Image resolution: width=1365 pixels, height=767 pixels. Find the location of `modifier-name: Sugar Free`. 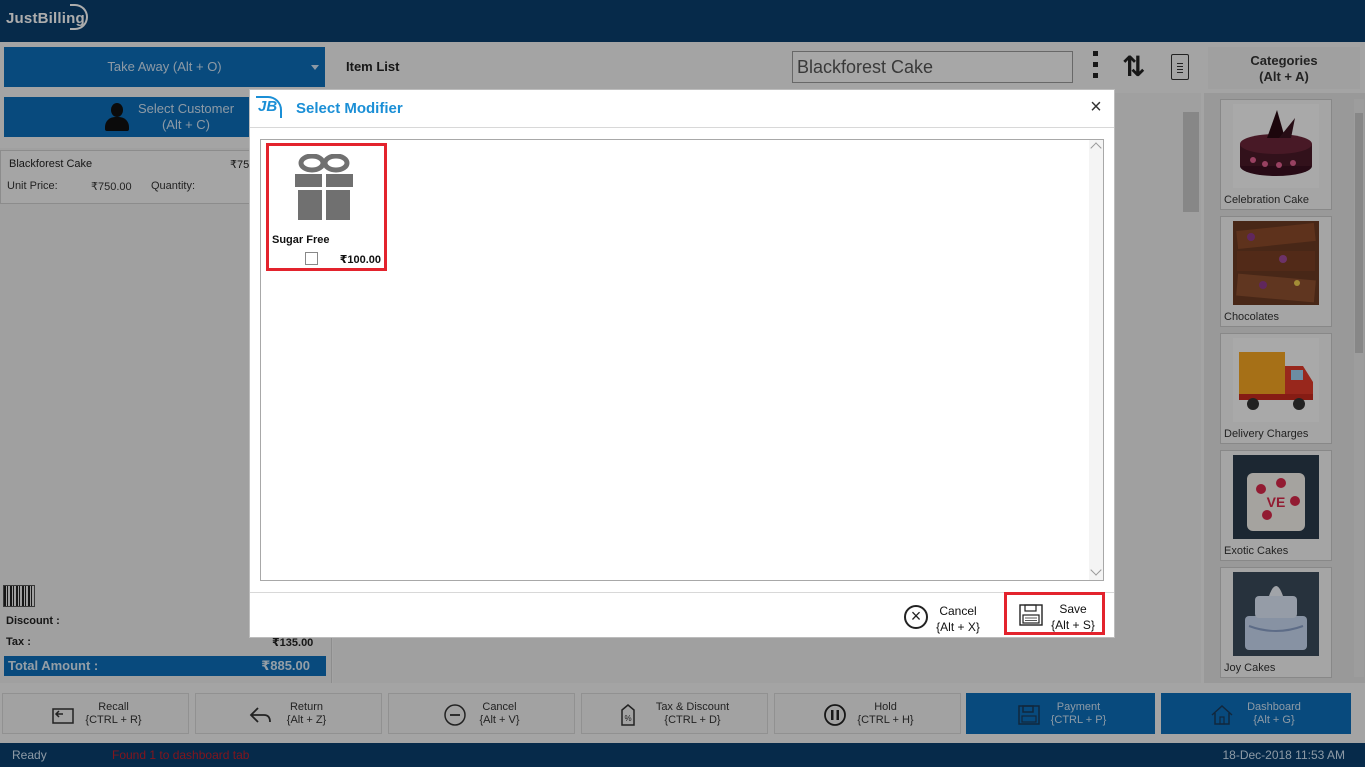

modifier-name: Sugar Free is located at coordinates (301, 240).